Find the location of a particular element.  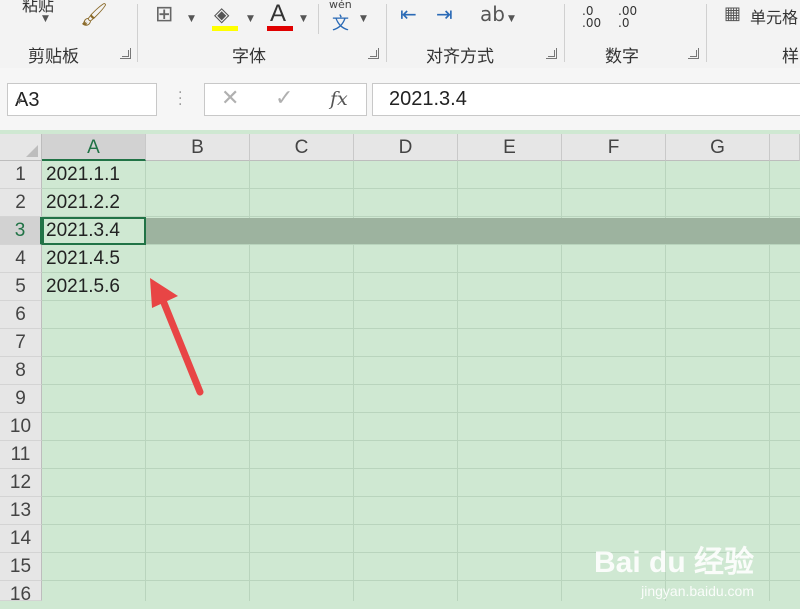

column-header-h is located at coordinates (785, 147).